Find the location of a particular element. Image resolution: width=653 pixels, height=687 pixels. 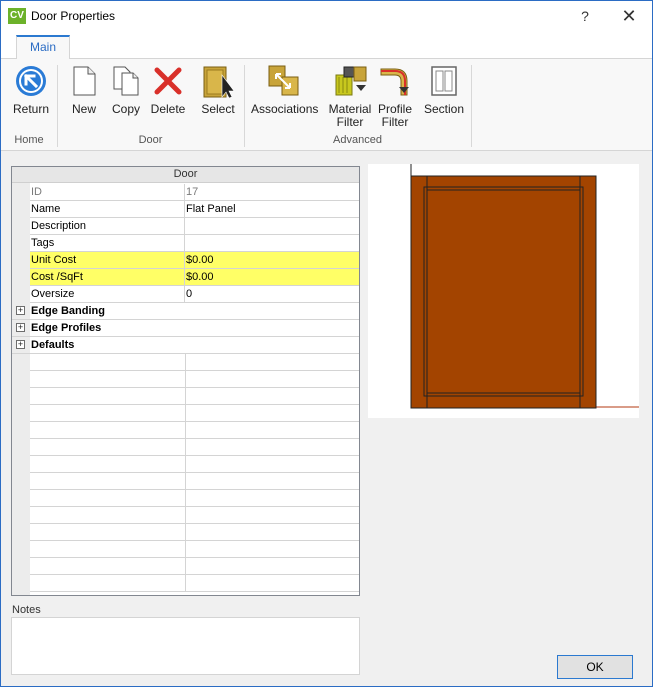

category-label: Edge Banding is located at coordinates (68, 311).